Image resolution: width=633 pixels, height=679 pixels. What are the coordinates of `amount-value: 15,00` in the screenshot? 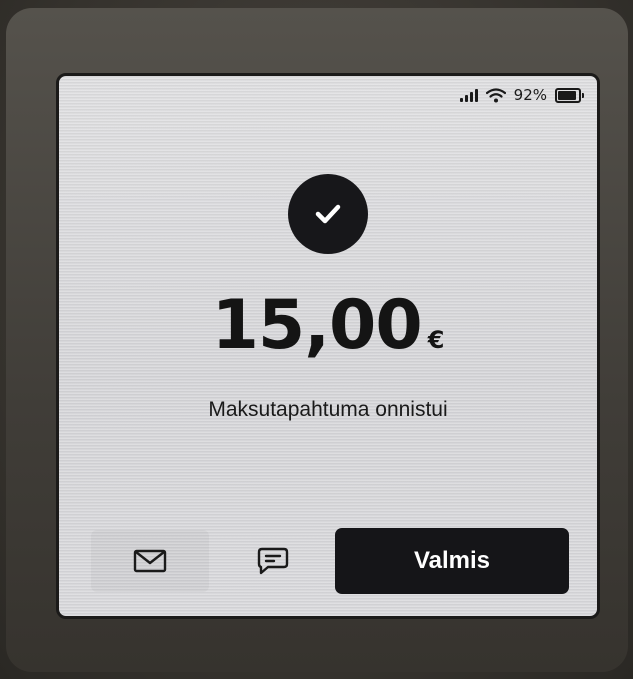 It's located at (317, 325).